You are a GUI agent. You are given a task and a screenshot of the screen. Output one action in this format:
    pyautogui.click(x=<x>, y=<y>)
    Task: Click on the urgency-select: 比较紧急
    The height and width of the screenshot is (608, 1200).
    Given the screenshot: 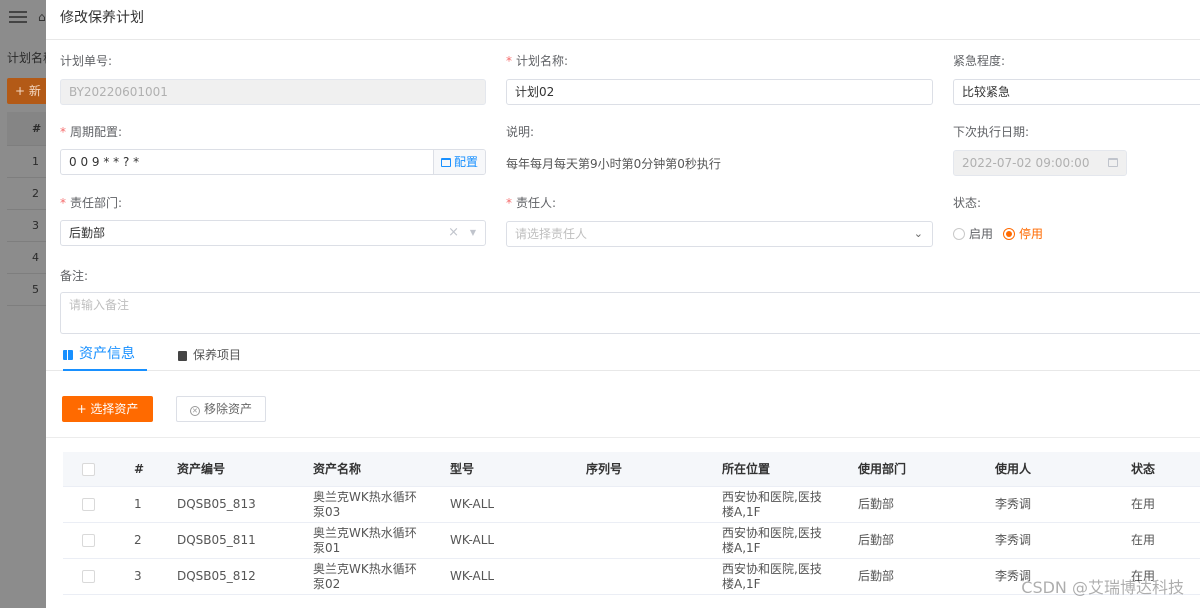 What is the action you would take?
    pyautogui.click(x=1076, y=92)
    